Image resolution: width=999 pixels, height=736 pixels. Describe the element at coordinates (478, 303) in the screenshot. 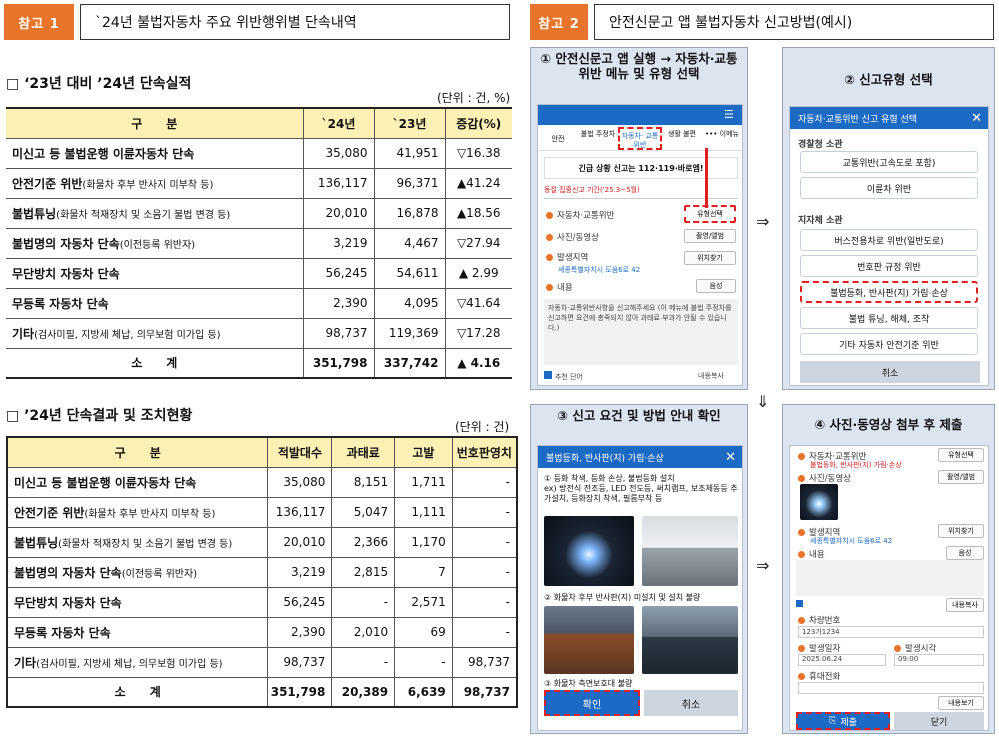

I see `value-change: ▽41.64` at that location.